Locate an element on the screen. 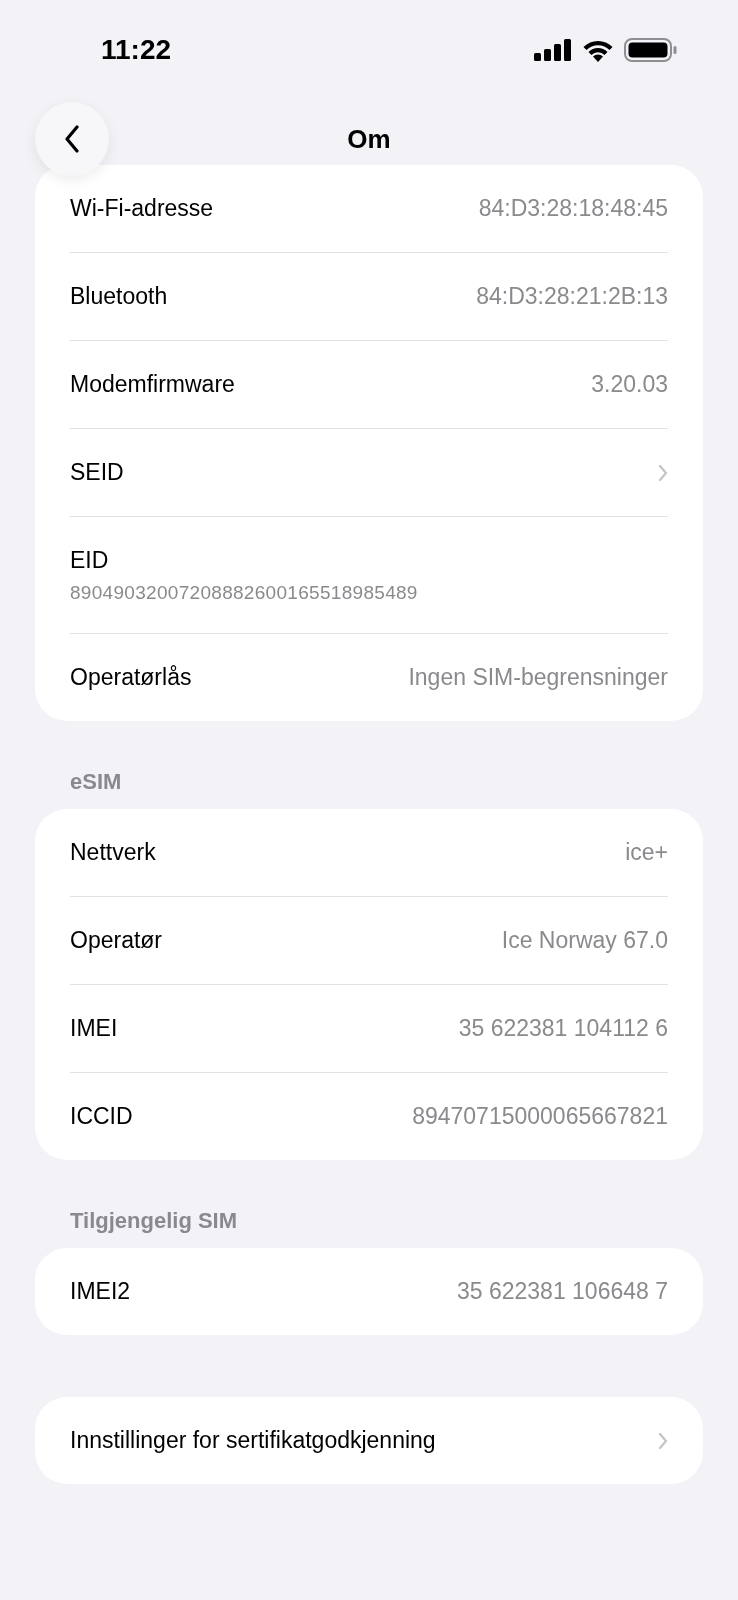 This screenshot has height=1600, width=738. row-value: 35 622381 104112 6 is located at coordinates (563, 1028).